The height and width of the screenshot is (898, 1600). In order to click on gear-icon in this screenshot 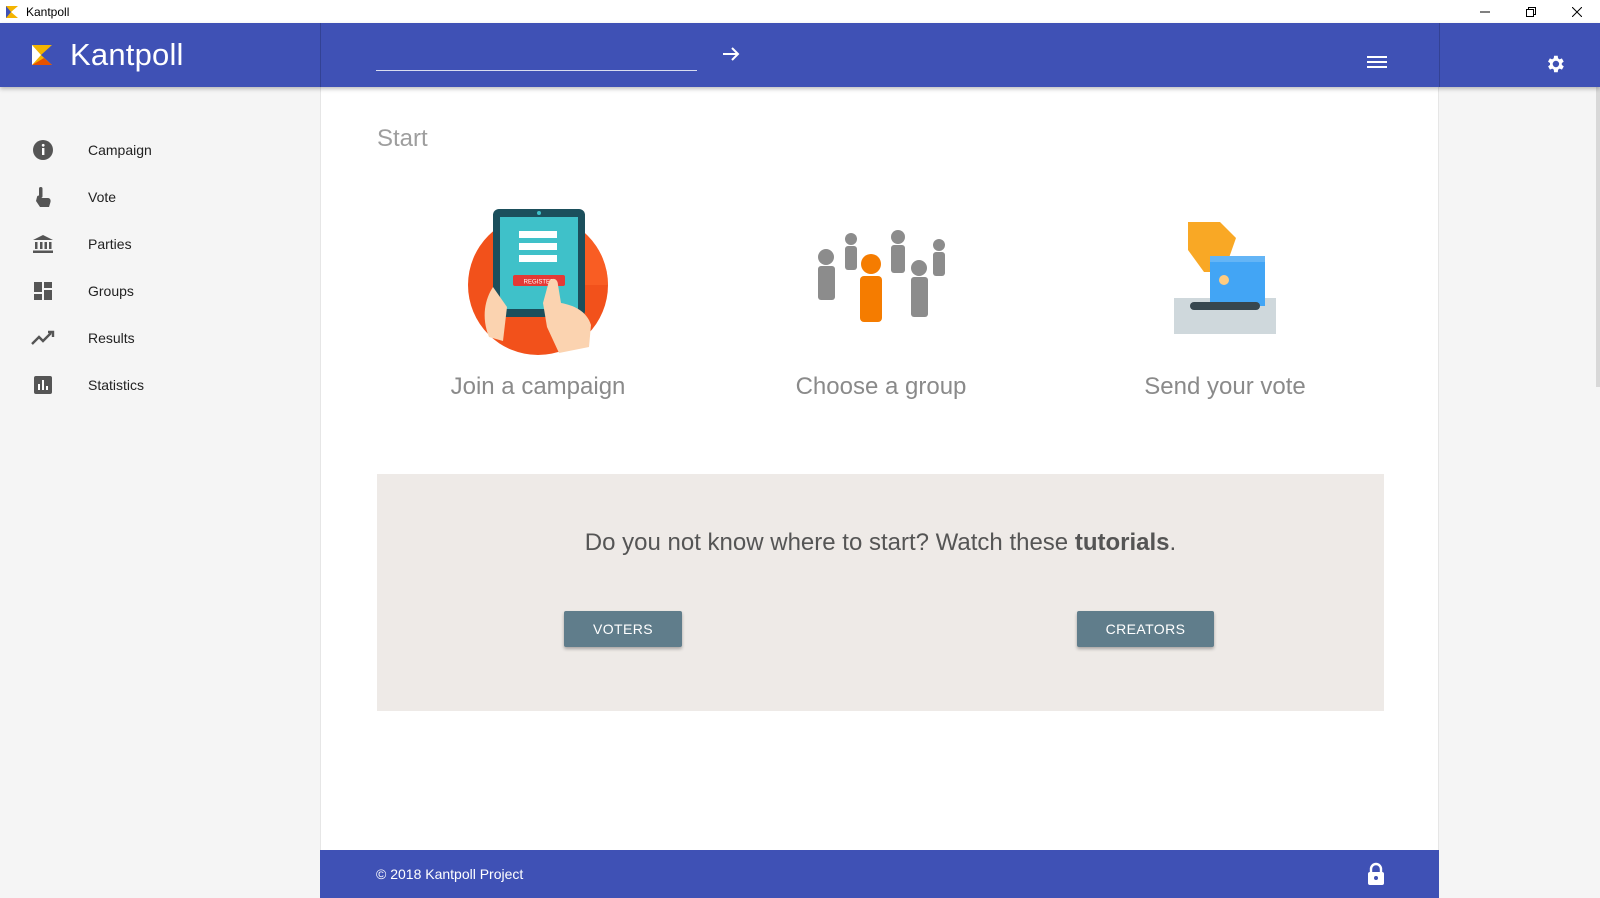, I will do `click(1556, 64)`.